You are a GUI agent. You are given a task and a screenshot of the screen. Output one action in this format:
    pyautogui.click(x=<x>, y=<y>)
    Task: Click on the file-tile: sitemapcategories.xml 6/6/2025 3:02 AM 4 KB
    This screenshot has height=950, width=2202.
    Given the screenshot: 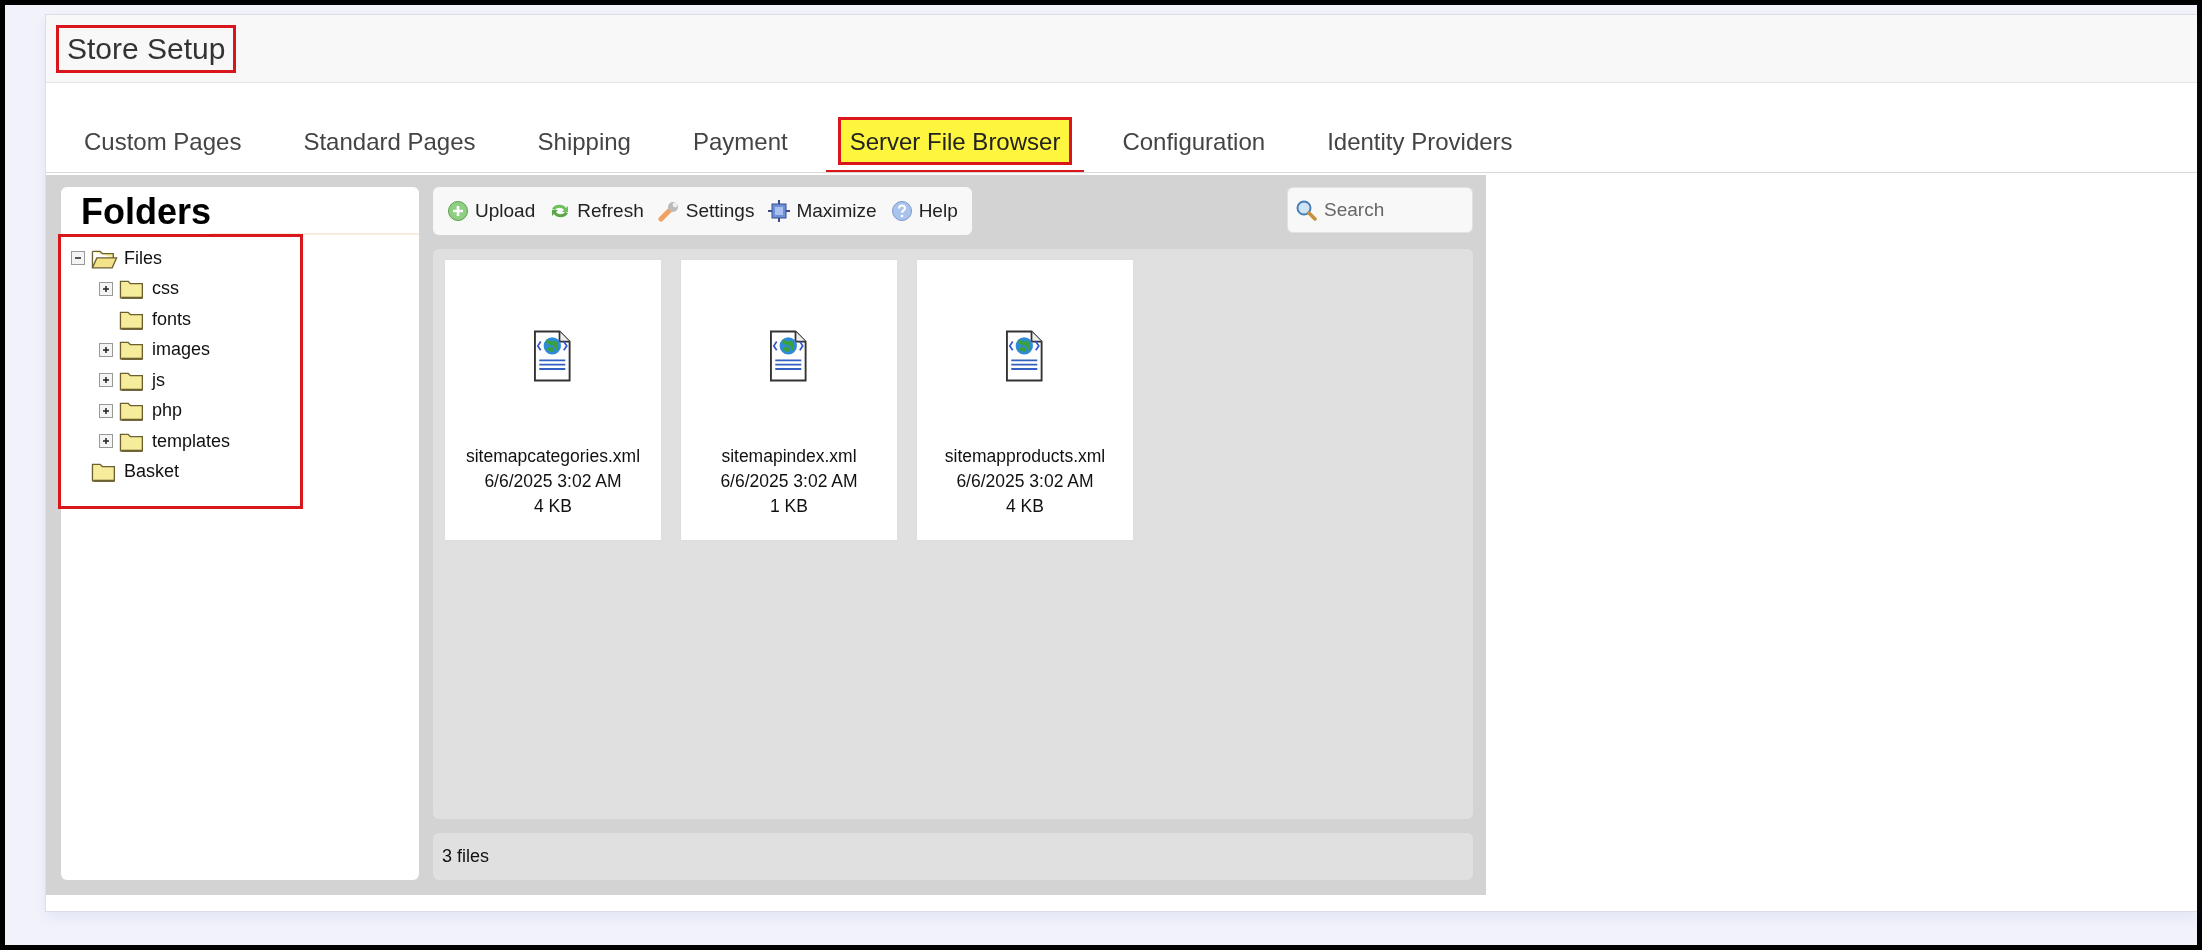 What is the action you would take?
    pyautogui.click(x=553, y=400)
    